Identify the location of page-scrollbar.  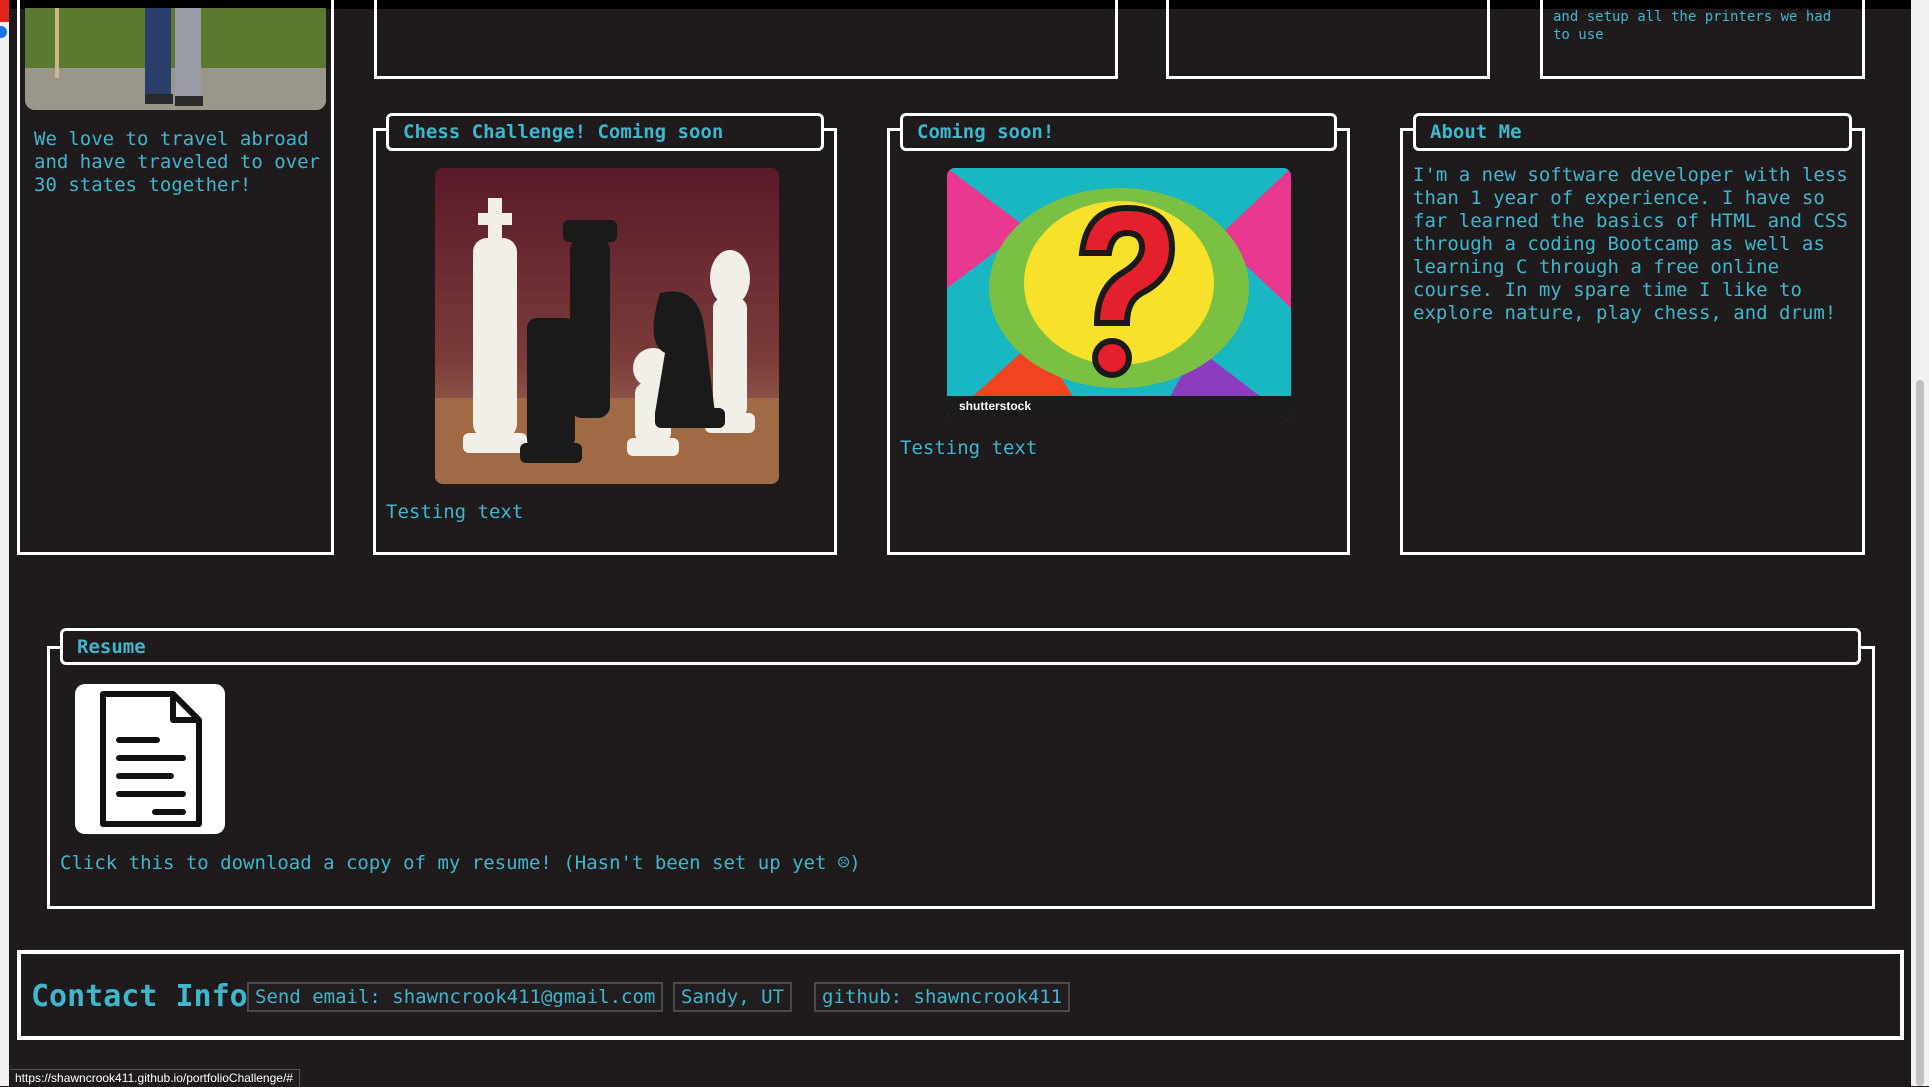
(1920, 543).